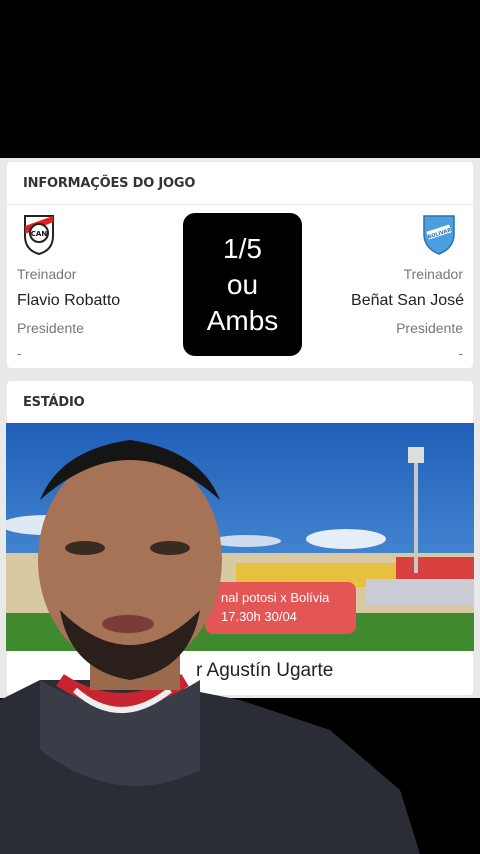 This screenshot has width=480, height=854. Describe the element at coordinates (240, 183) in the screenshot. I see `game-info-header: INFORMAÇÕES DO JOGO` at that location.